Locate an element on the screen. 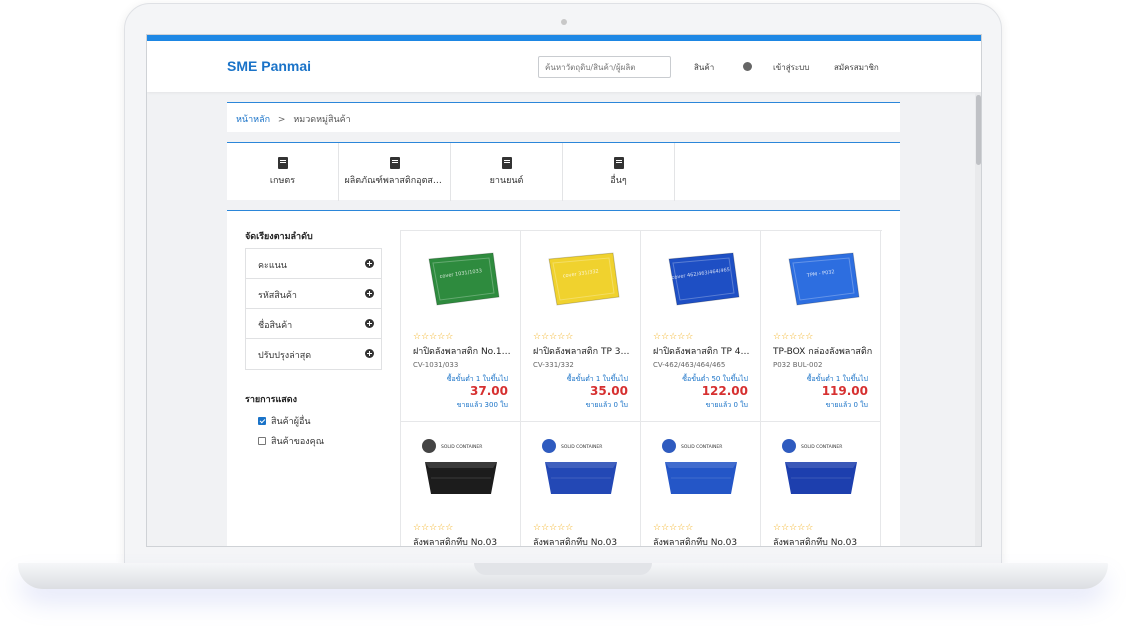  sort-item-label: รหัสสินค้า is located at coordinates (277, 296).